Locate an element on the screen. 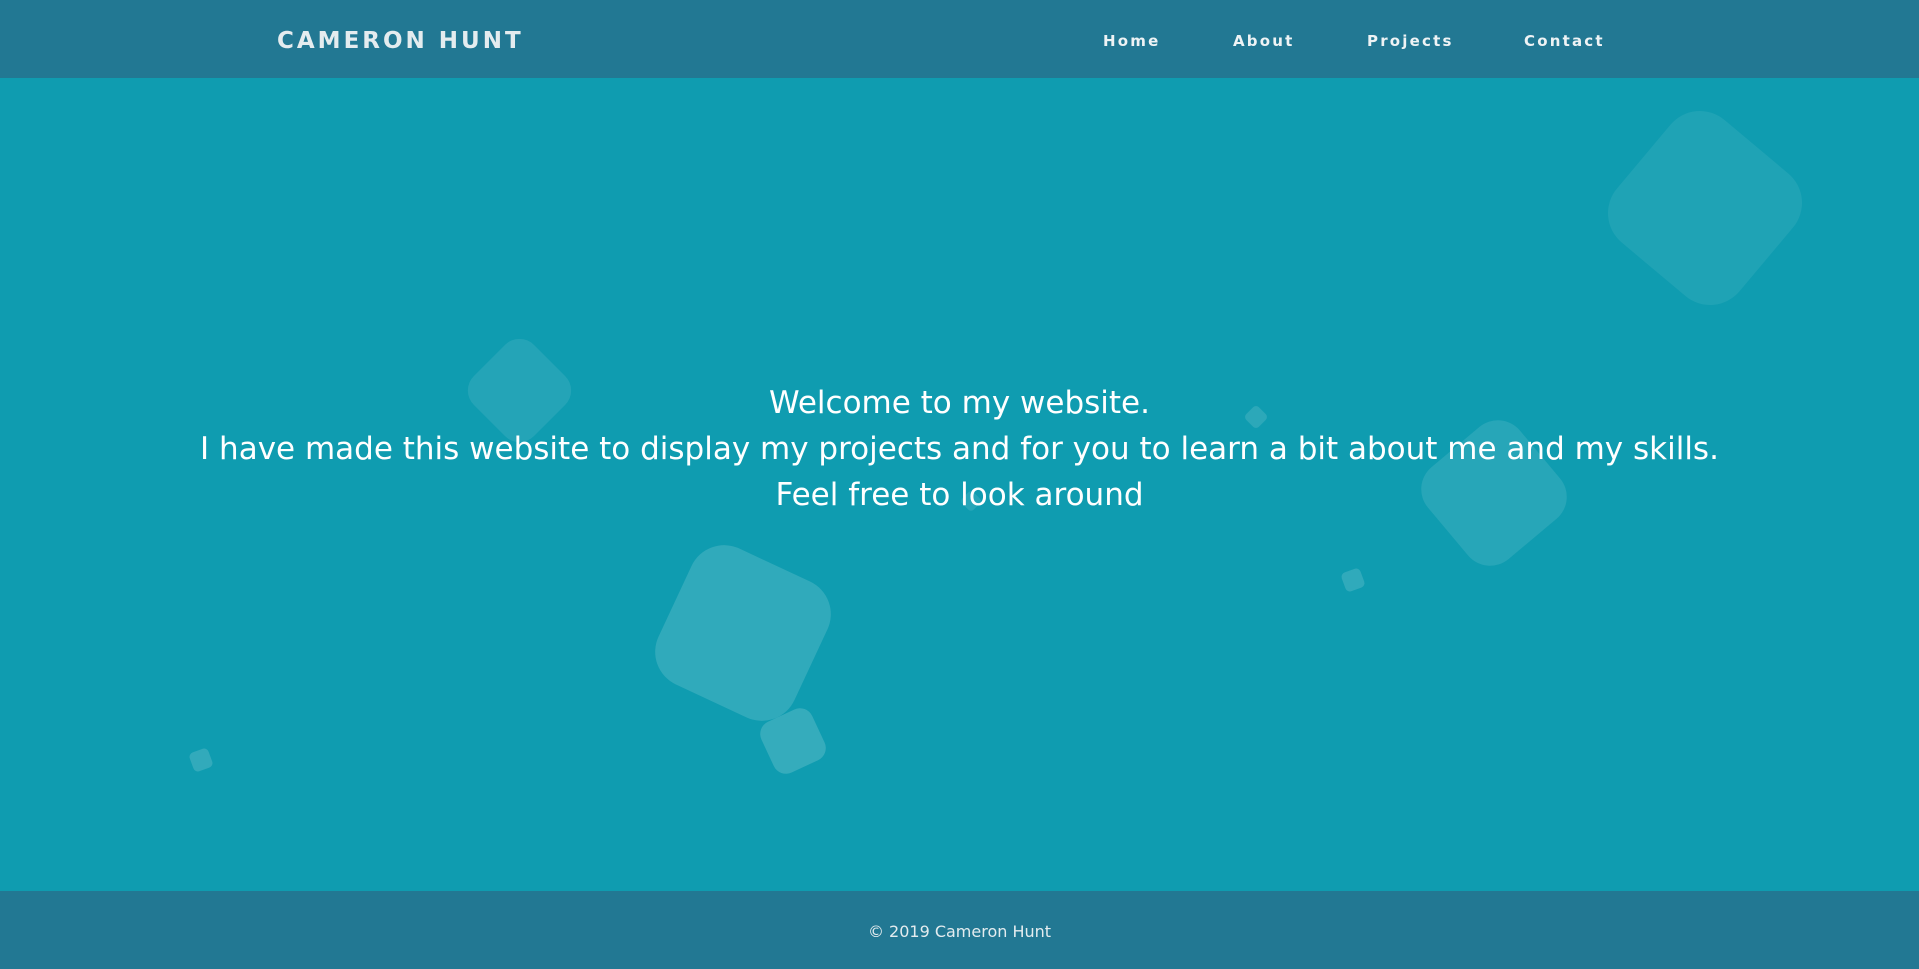 This screenshot has height=969, width=1919. footer-copyright: © 2019 Cameron Hunt is located at coordinates (959, 931).